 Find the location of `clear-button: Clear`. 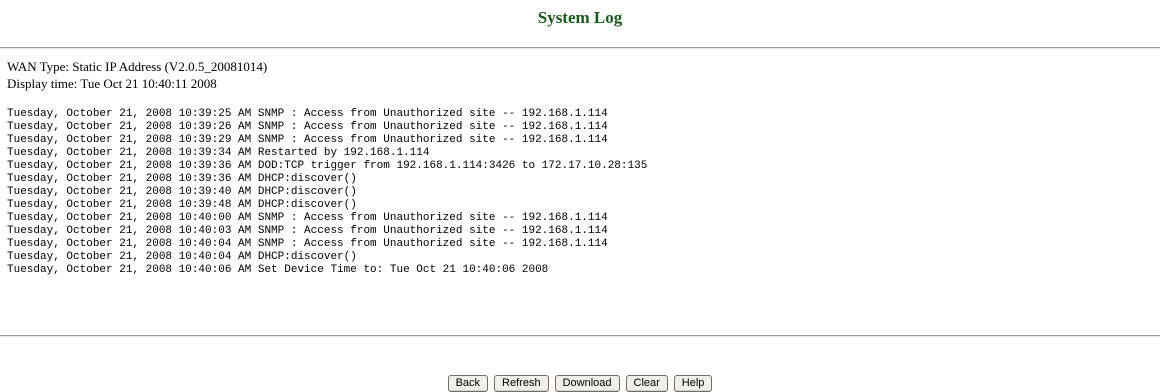

clear-button: Clear is located at coordinates (646, 383).